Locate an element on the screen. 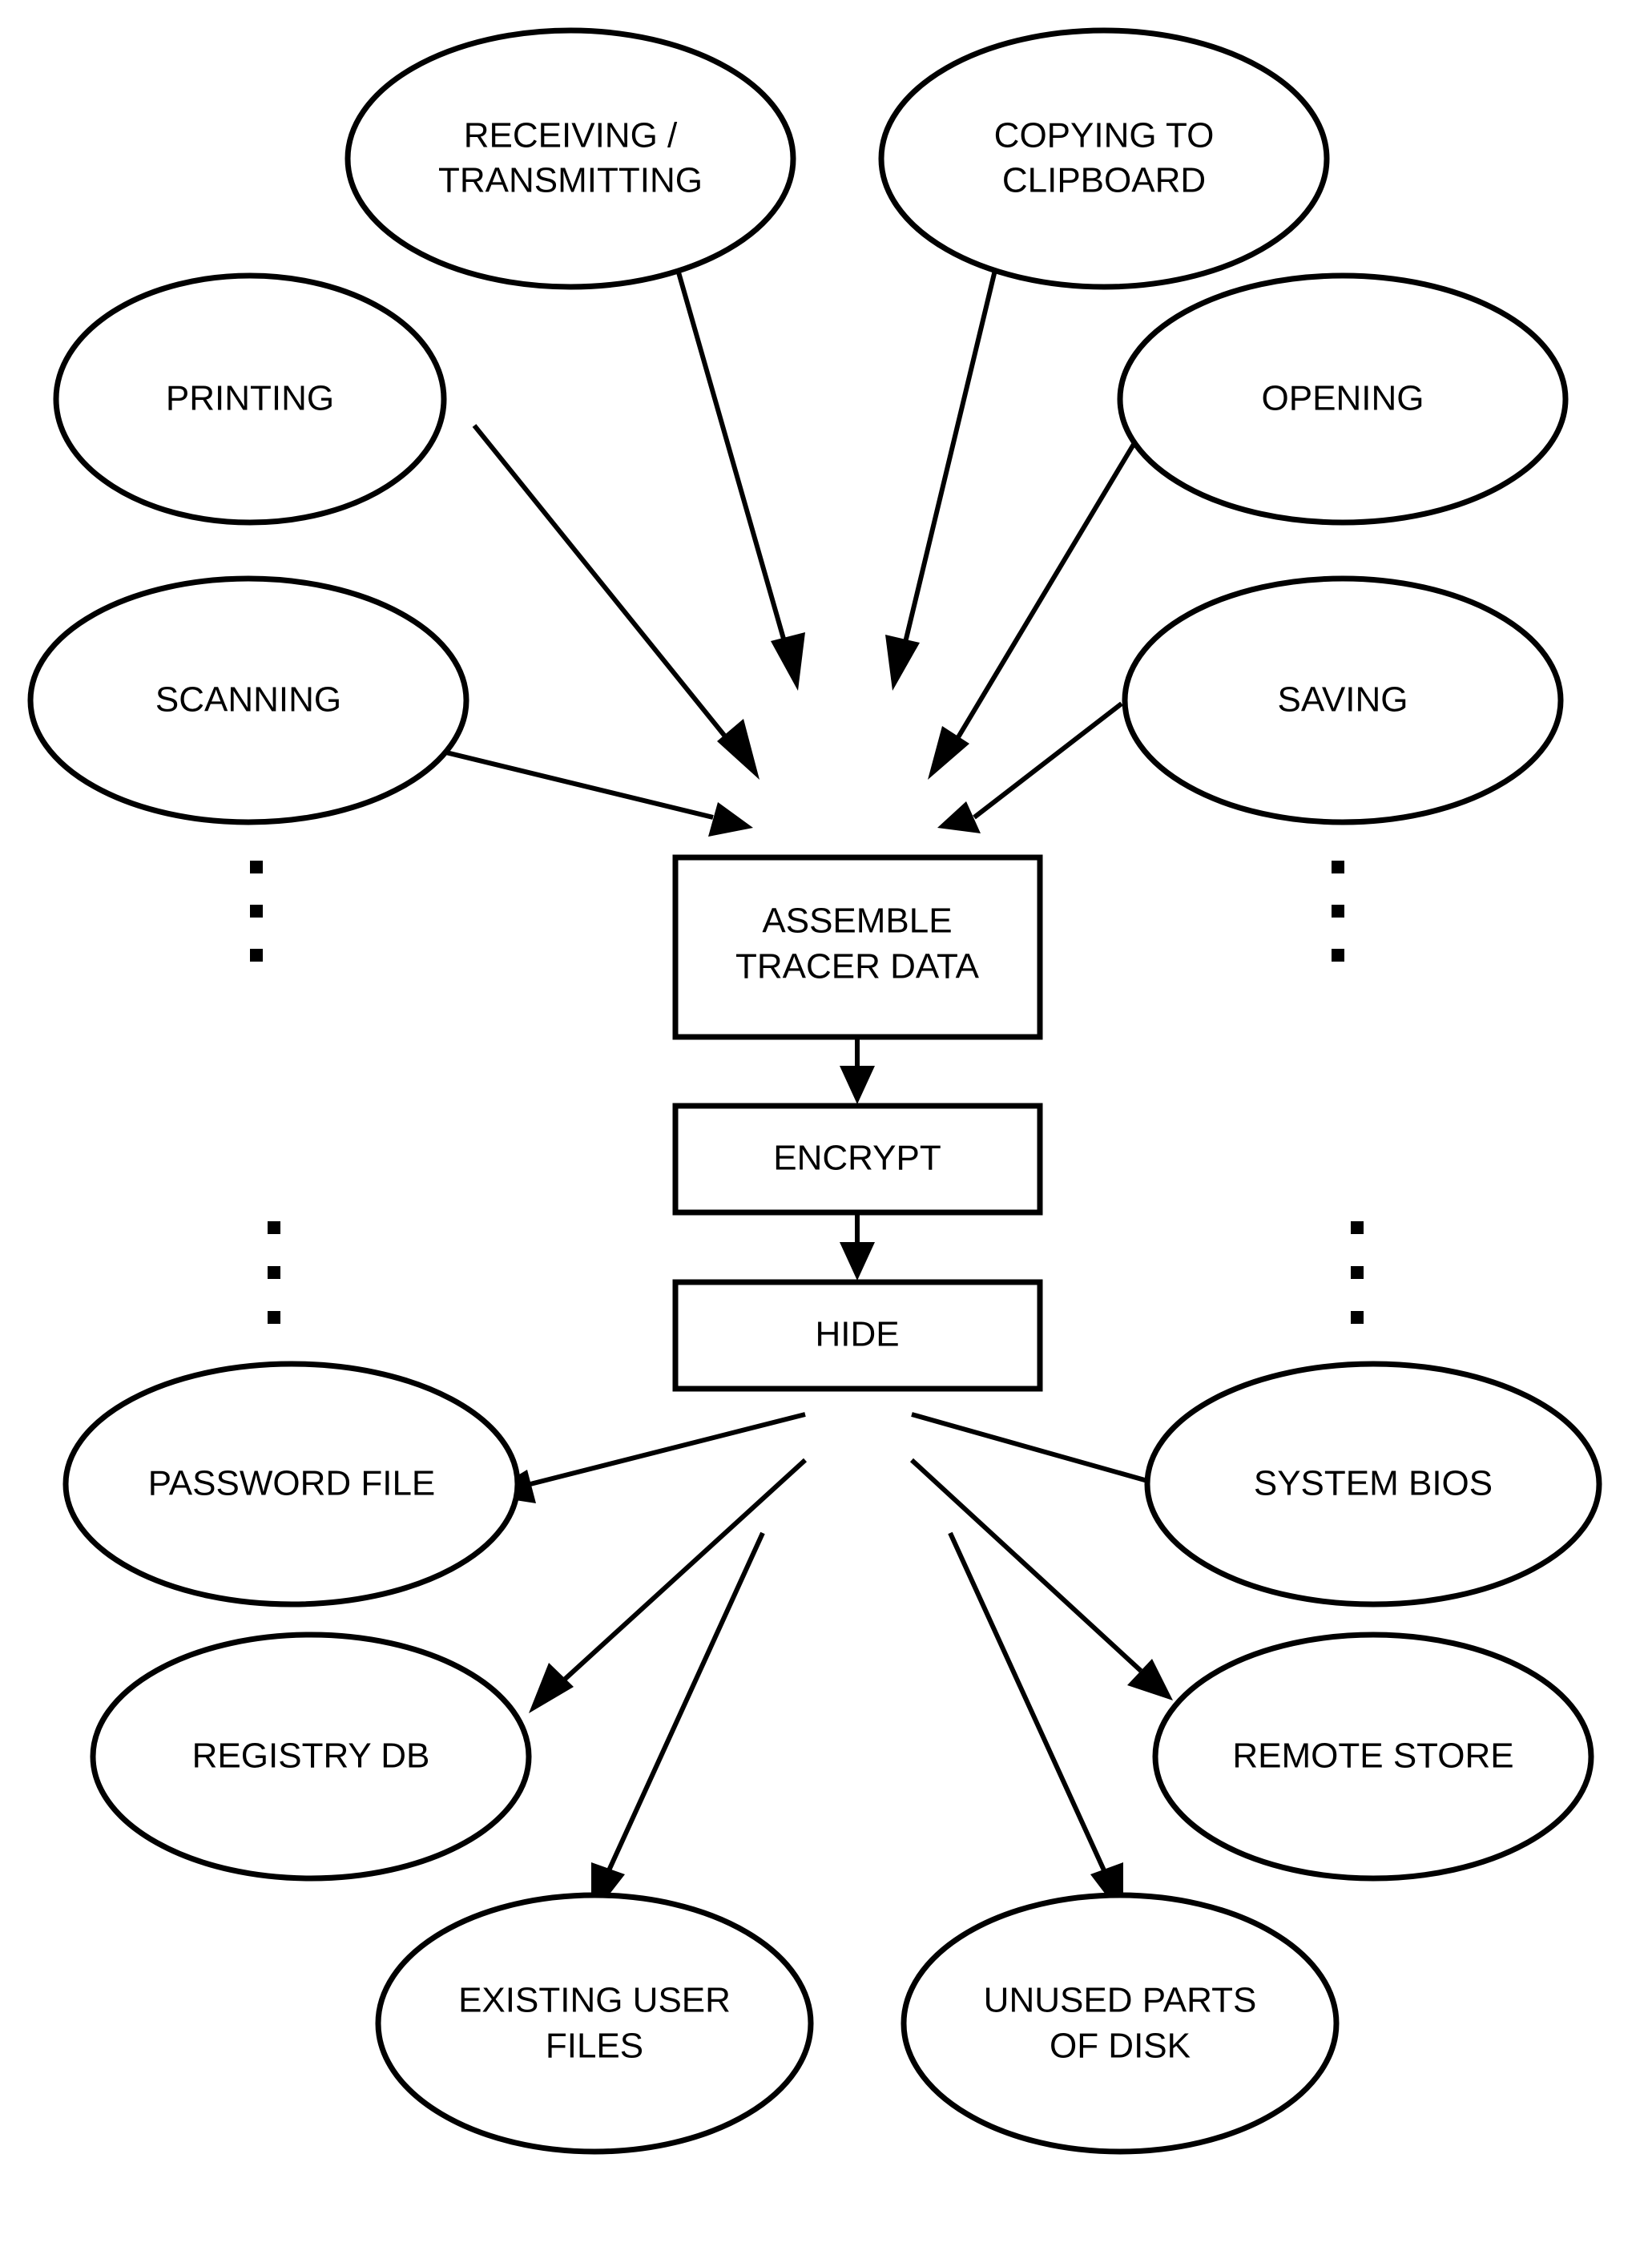 This screenshot has width=1652, height=2263. node-receiving-transmitting-label-line1: RECEIVING / is located at coordinates (571, 135).